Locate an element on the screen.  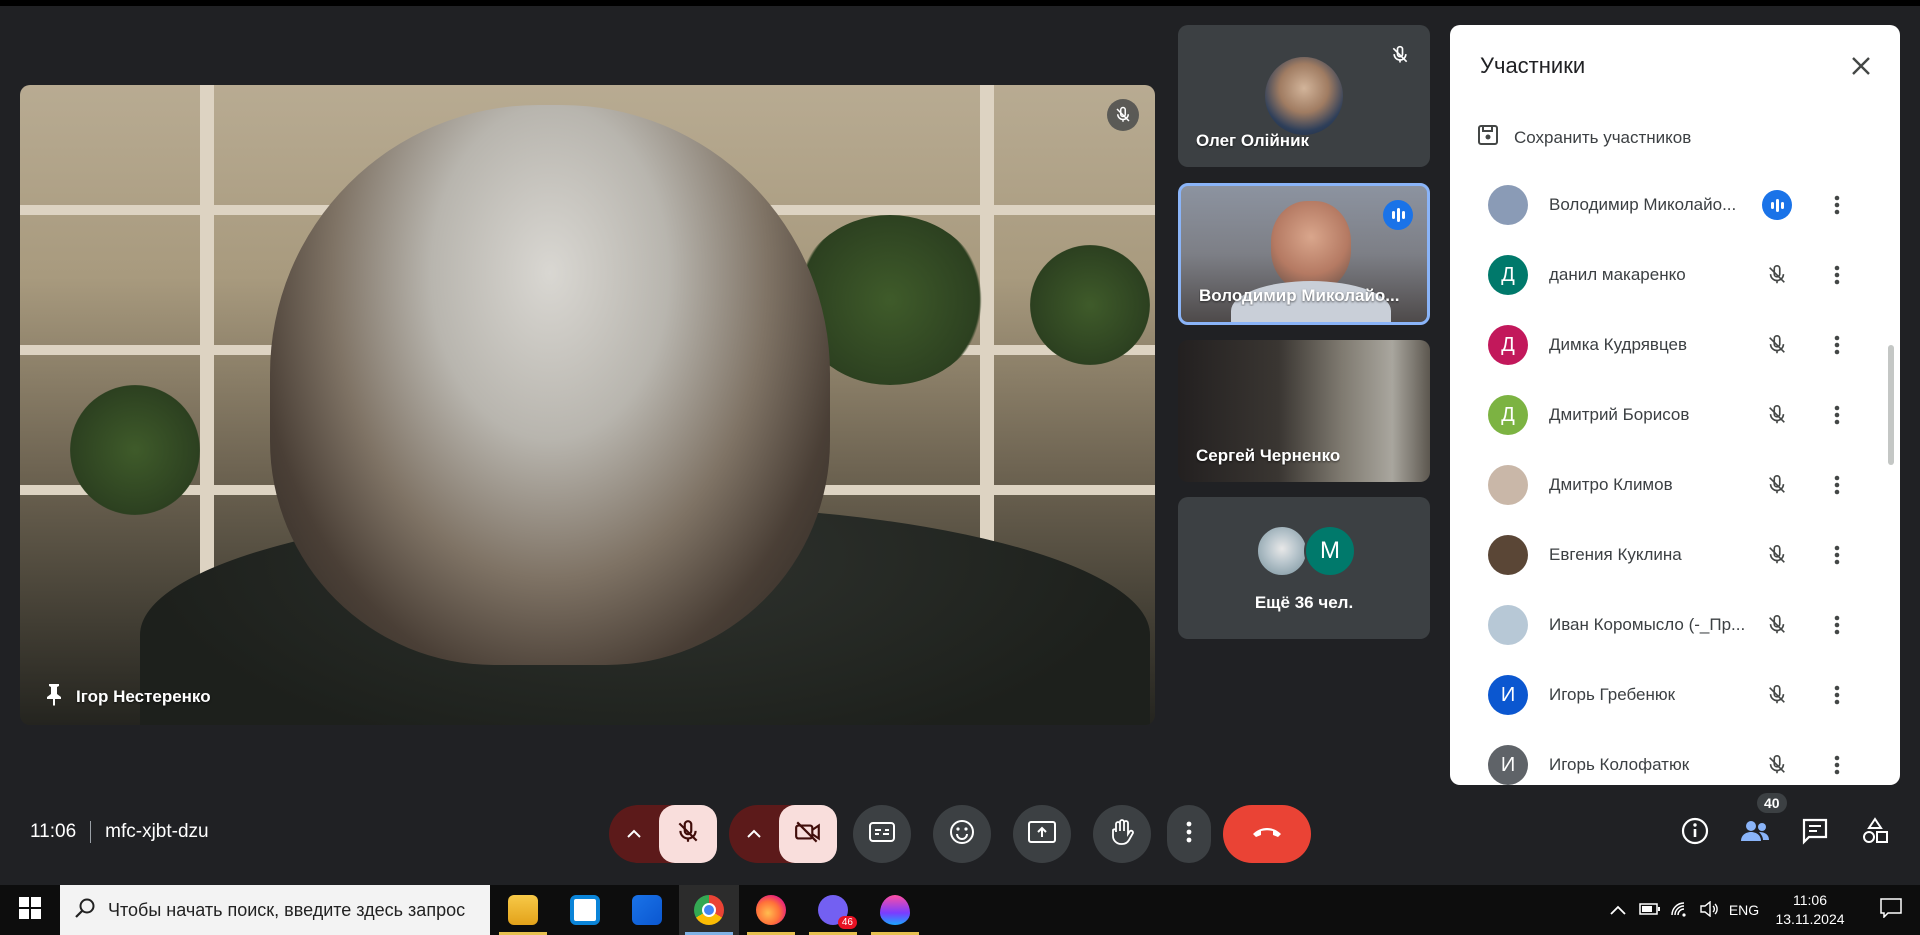
participant-name: Евгения Куклина is located at coordinates (1615, 554).